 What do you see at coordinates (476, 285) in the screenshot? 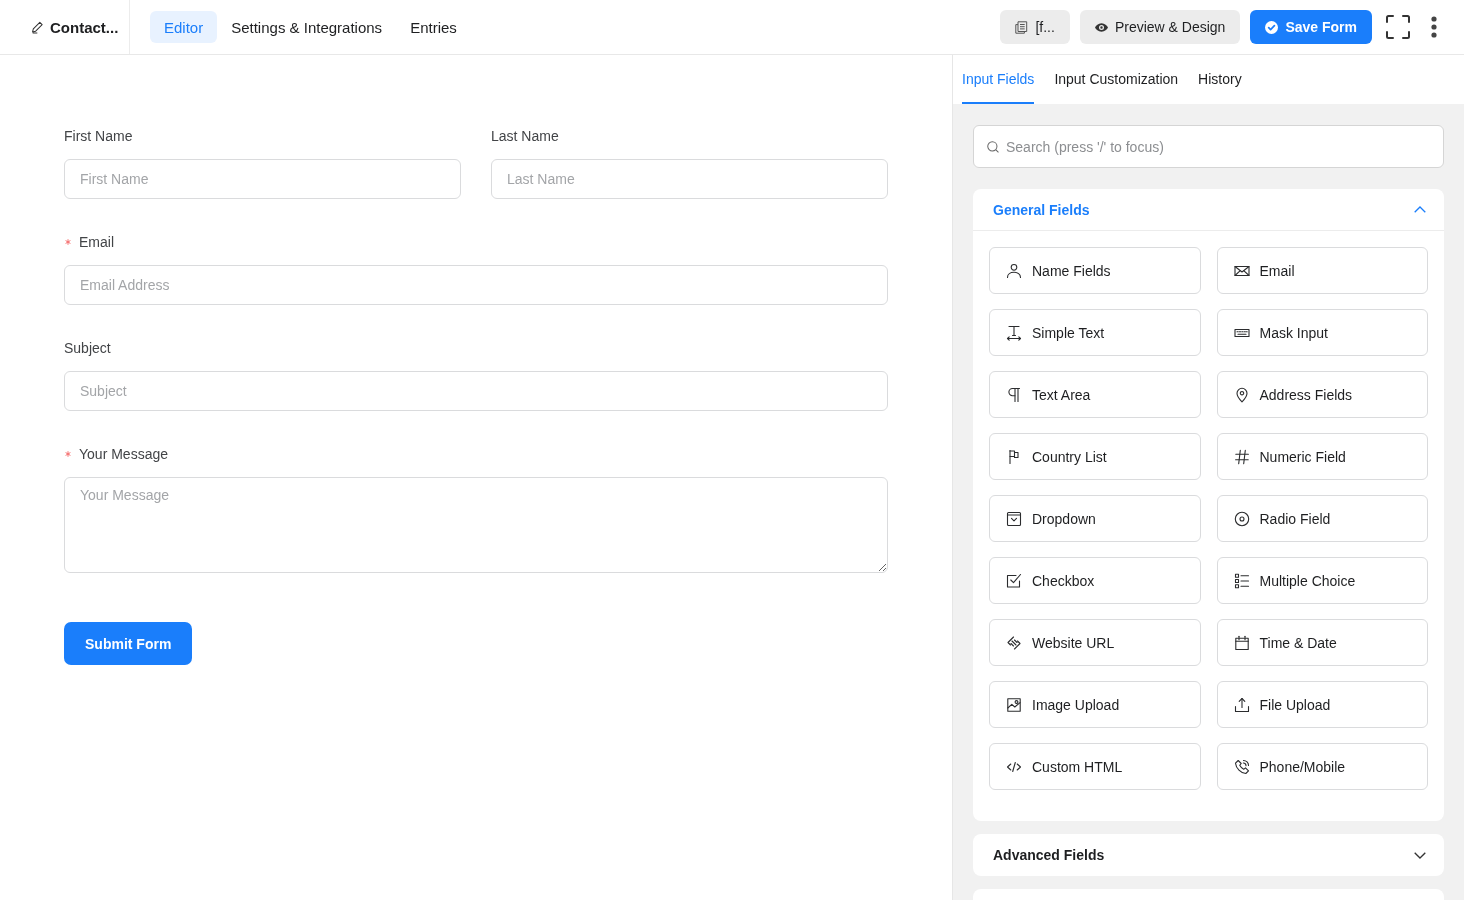
I see `text-input: Email Address` at bounding box center [476, 285].